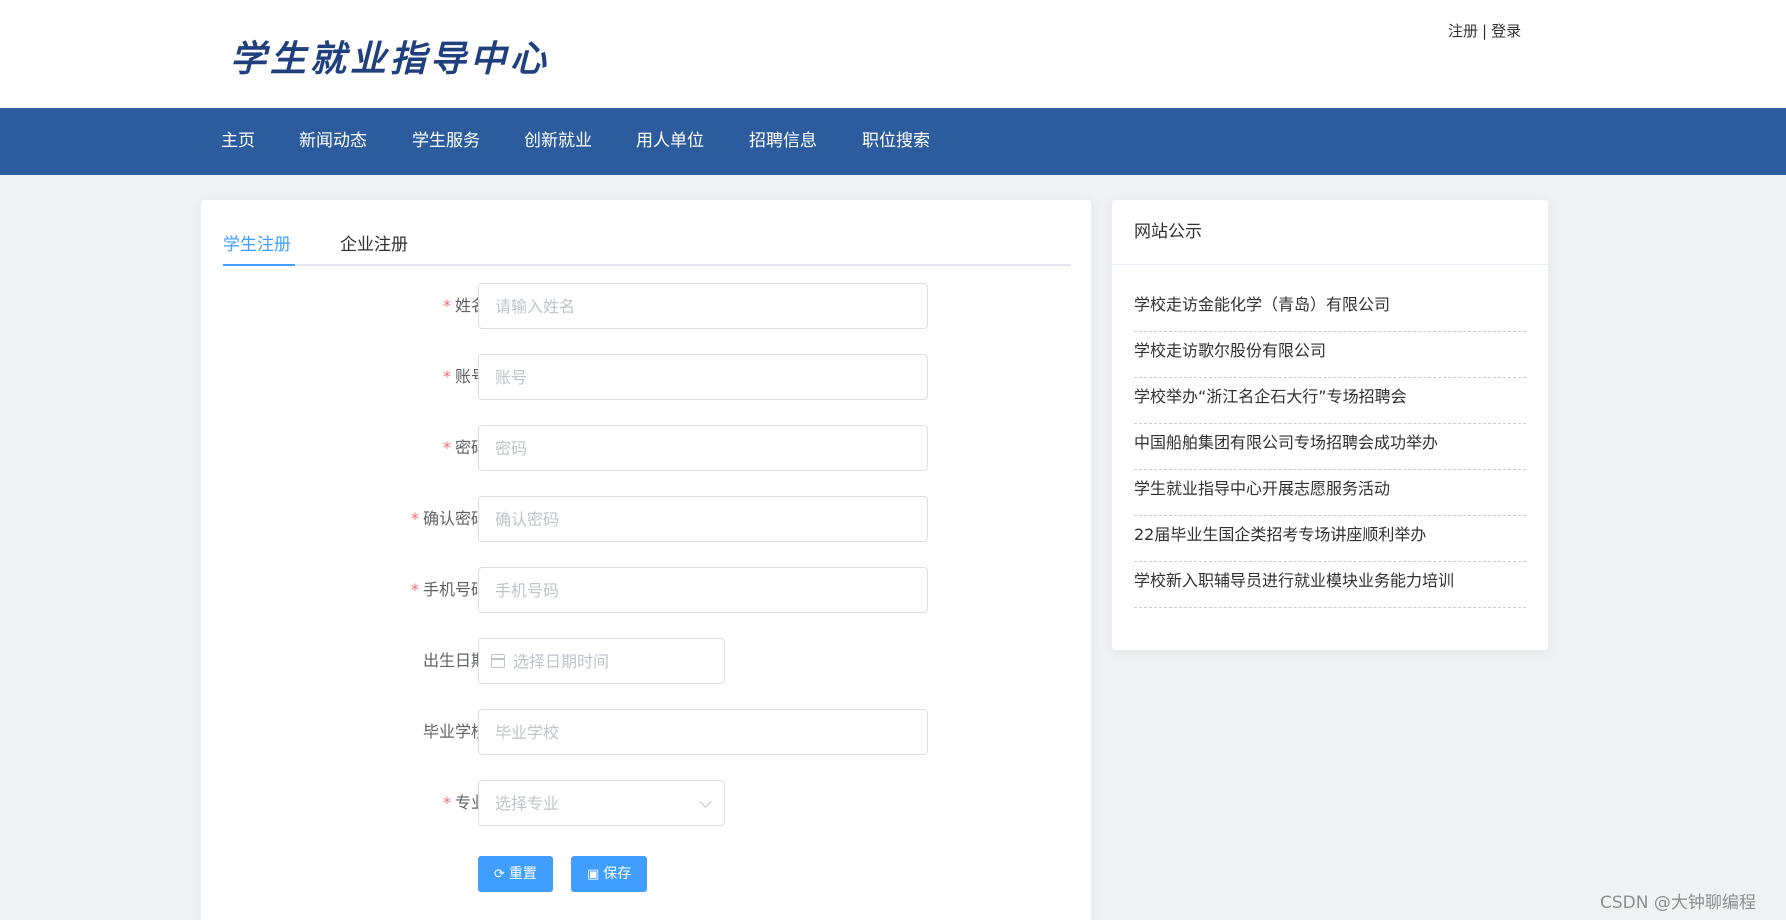 The width and height of the screenshot is (1786, 920). Describe the element at coordinates (896, 141) in the screenshot. I see `nav-item-job-search: 职位搜索` at that location.